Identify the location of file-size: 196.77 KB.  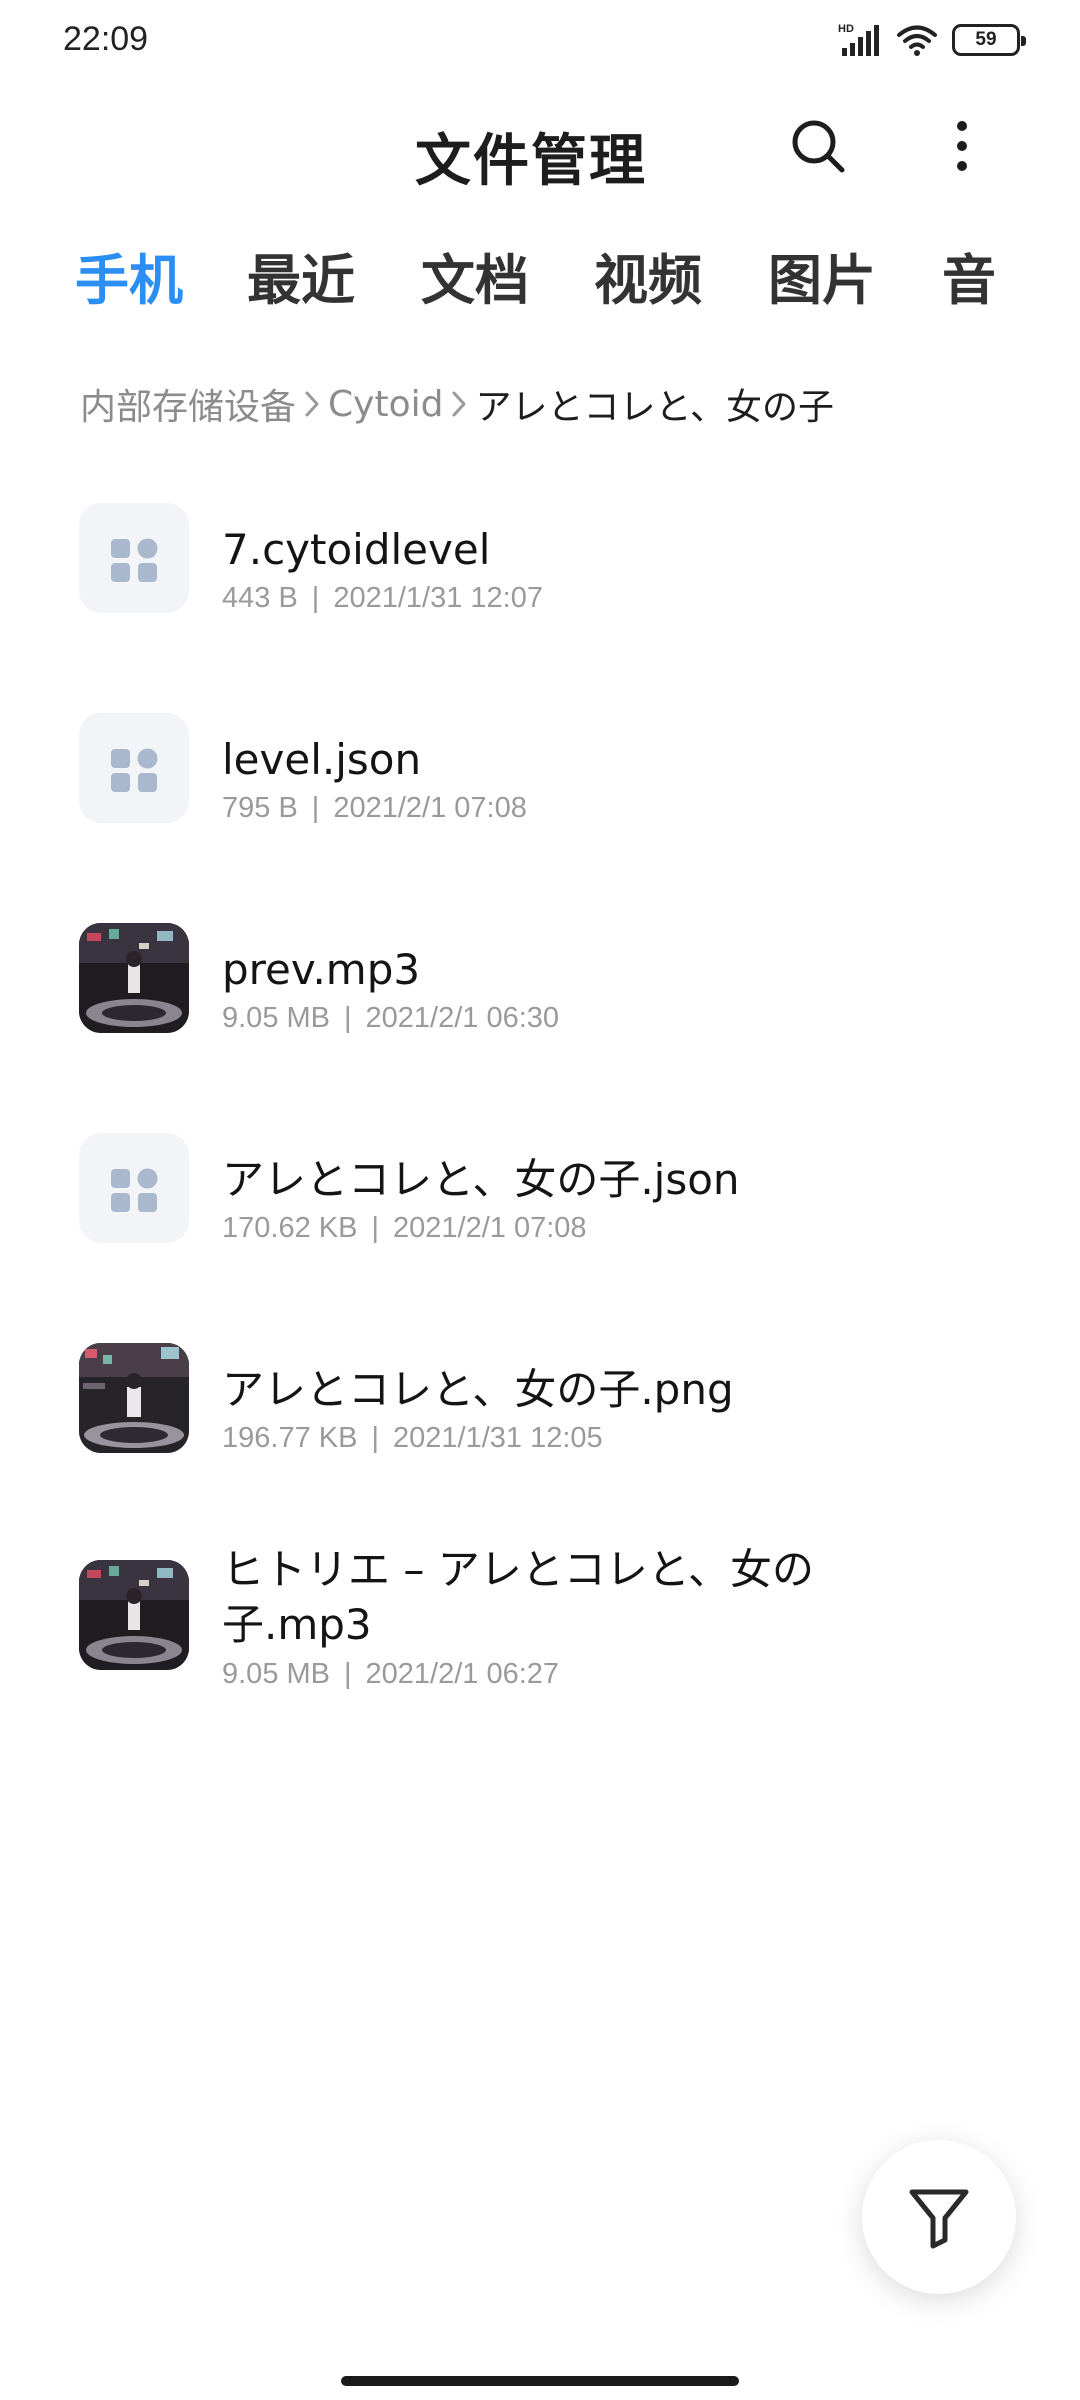
(290, 1438).